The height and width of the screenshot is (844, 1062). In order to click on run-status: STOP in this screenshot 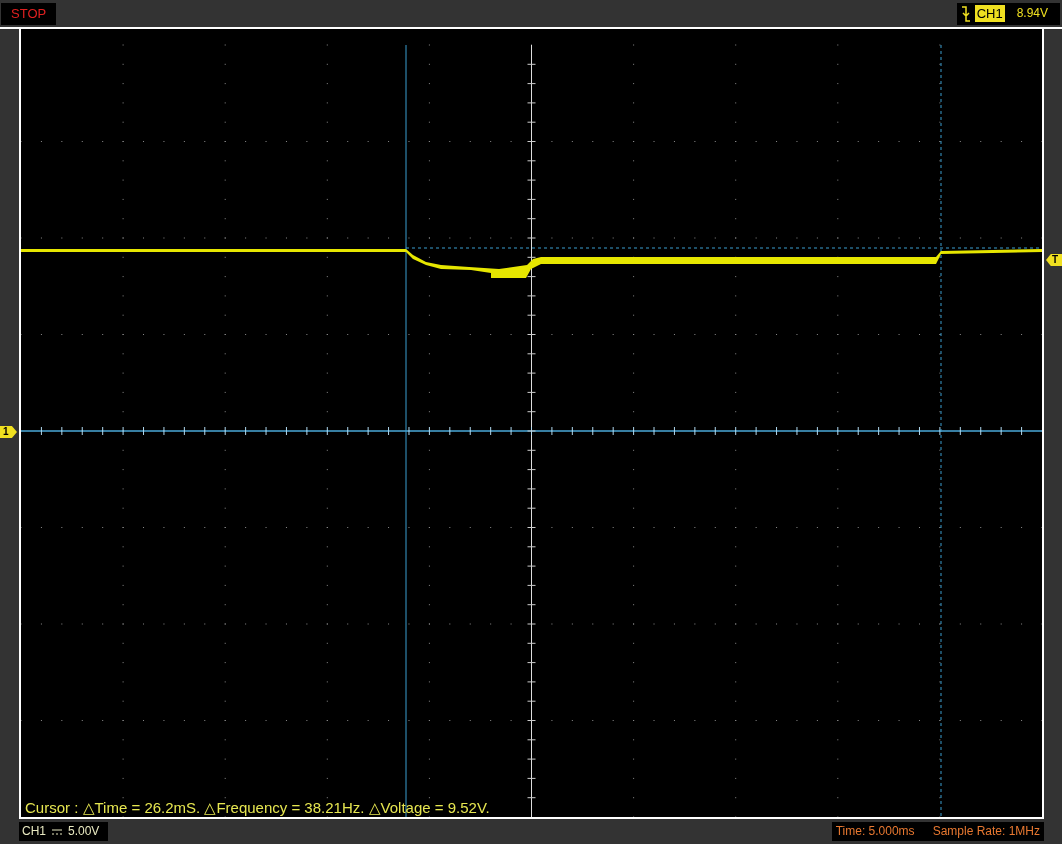, I will do `click(29, 13)`.